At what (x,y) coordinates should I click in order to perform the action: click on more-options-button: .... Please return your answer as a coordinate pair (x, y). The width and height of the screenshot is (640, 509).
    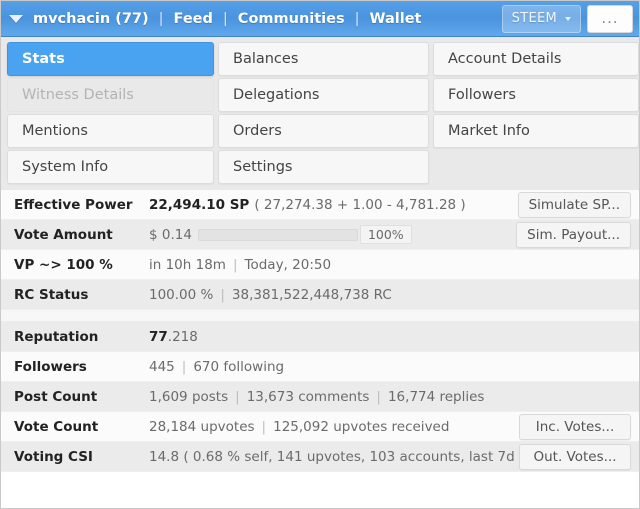
    Looking at the image, I should click on (610, 18).